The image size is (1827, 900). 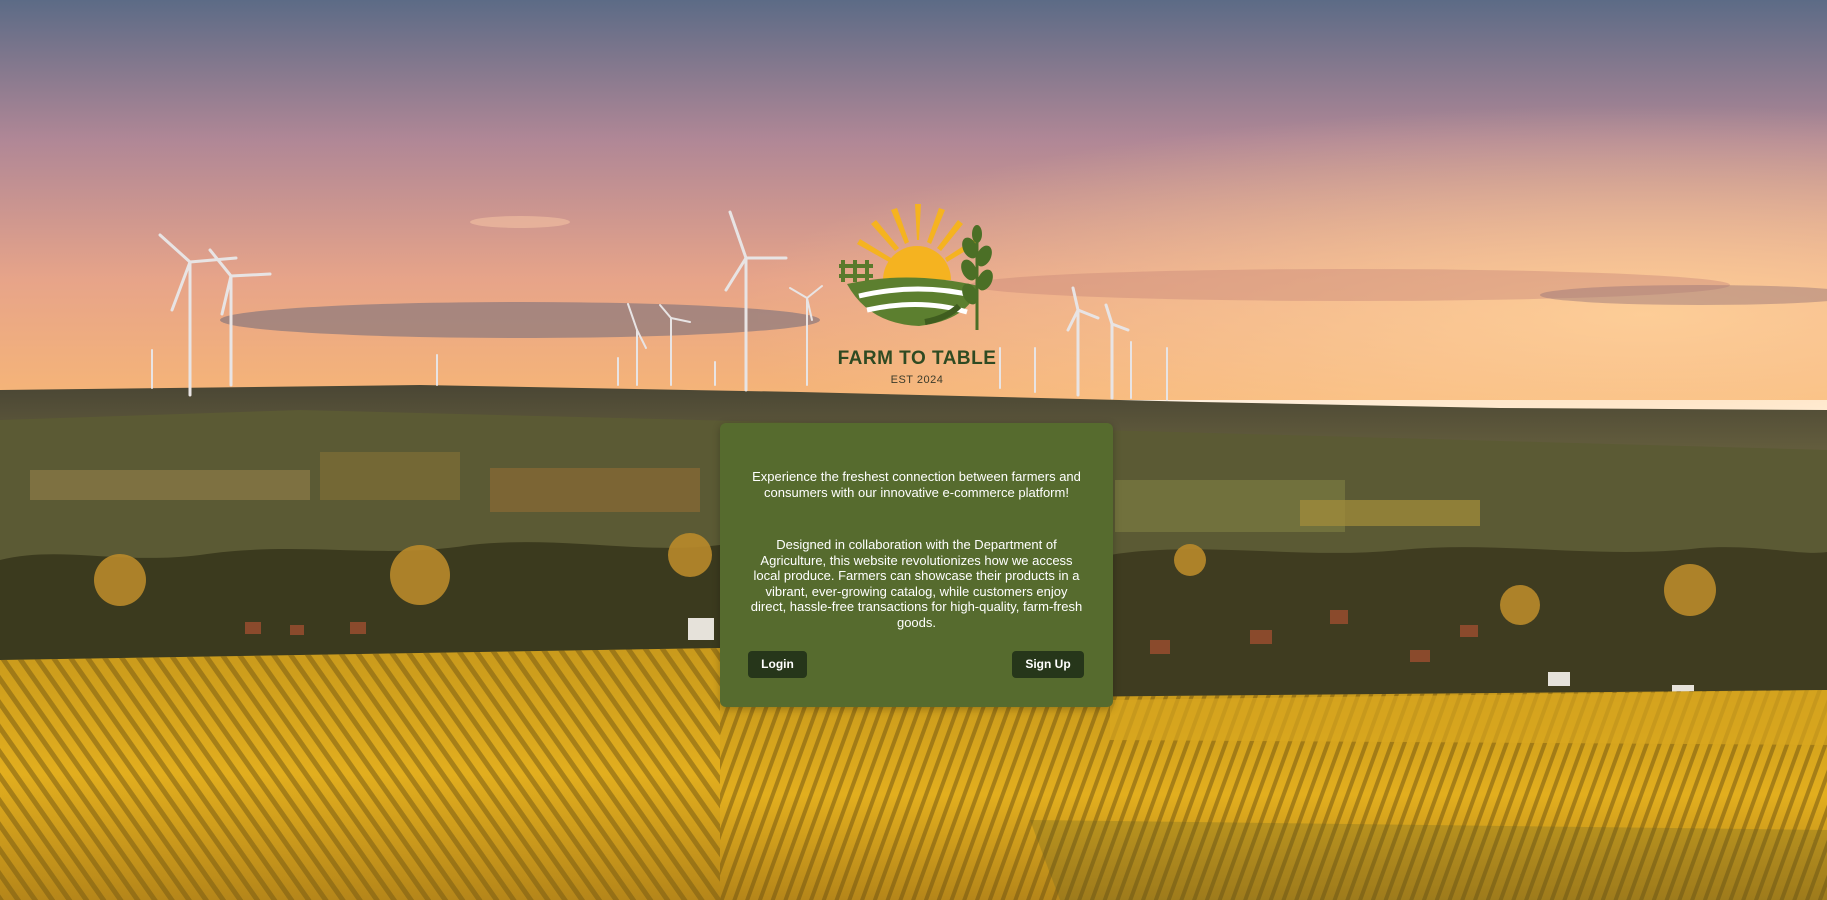 What do you see at coordinates (1048, 664) in the screenshot?
I see `signup-button: Sign Up` at bounding box center [1048, 664].